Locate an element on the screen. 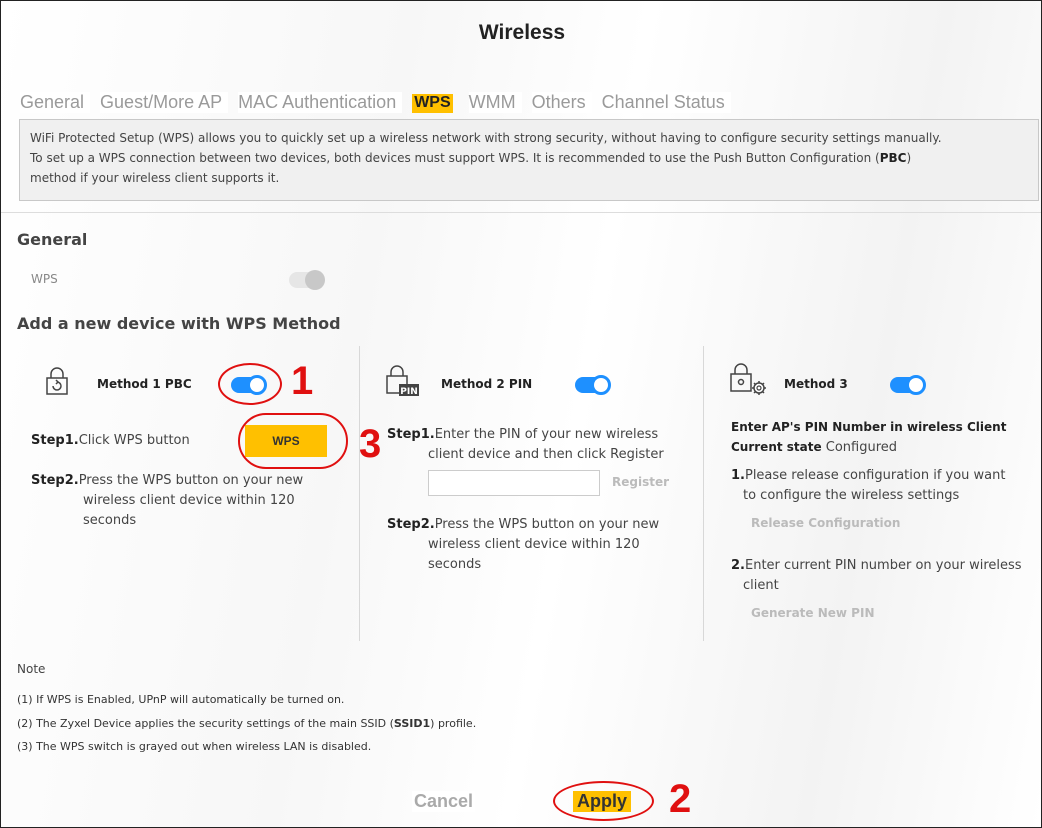 The width and height of the screenshot is (1042, 828). method2-toggle-knob is located at coordinates (601, 385).